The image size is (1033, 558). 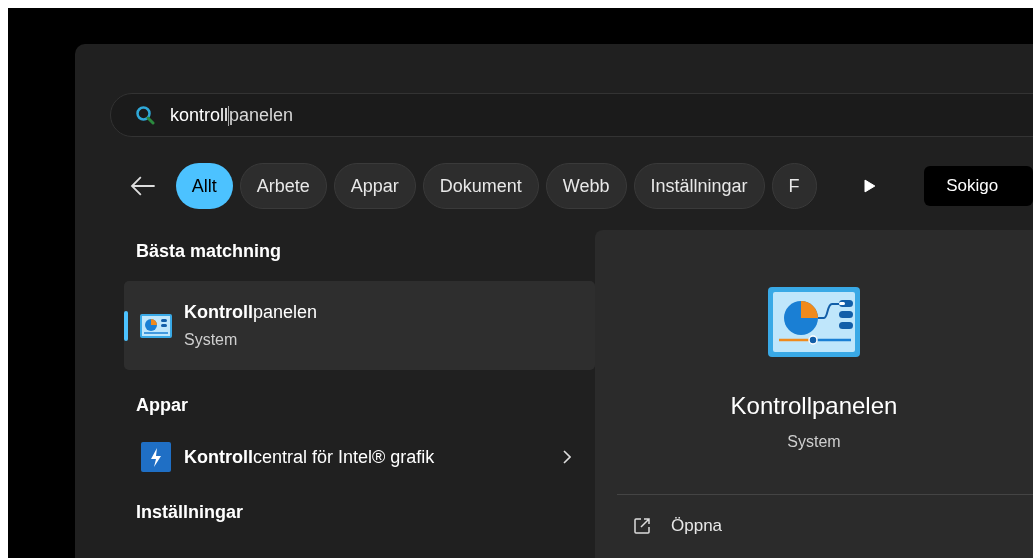 What do you see at coordinates (283, 186) in the screenshot?
I see `filter-tab: Arbete` at bounding box center [283, 186].